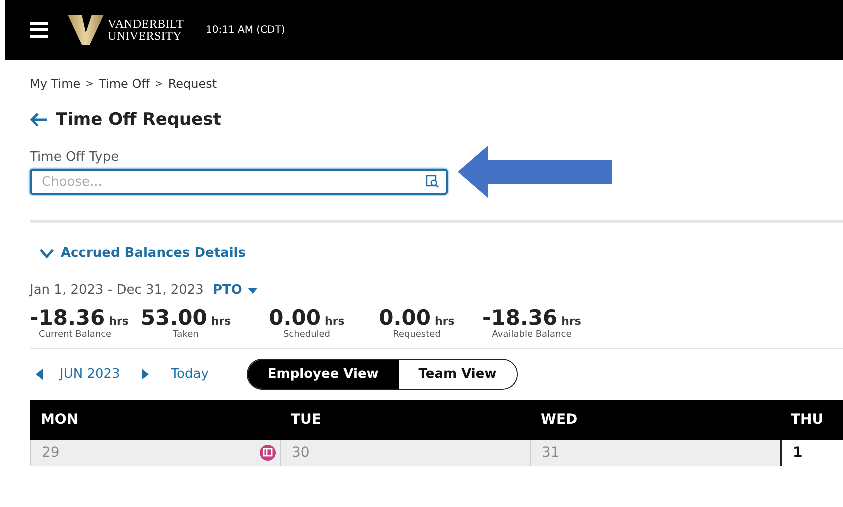 This screenshot has width=843, height=507. Describe the element at coordinates (193, 84) in the screenshot. I see `breadcrumb-item: Request` at that location.